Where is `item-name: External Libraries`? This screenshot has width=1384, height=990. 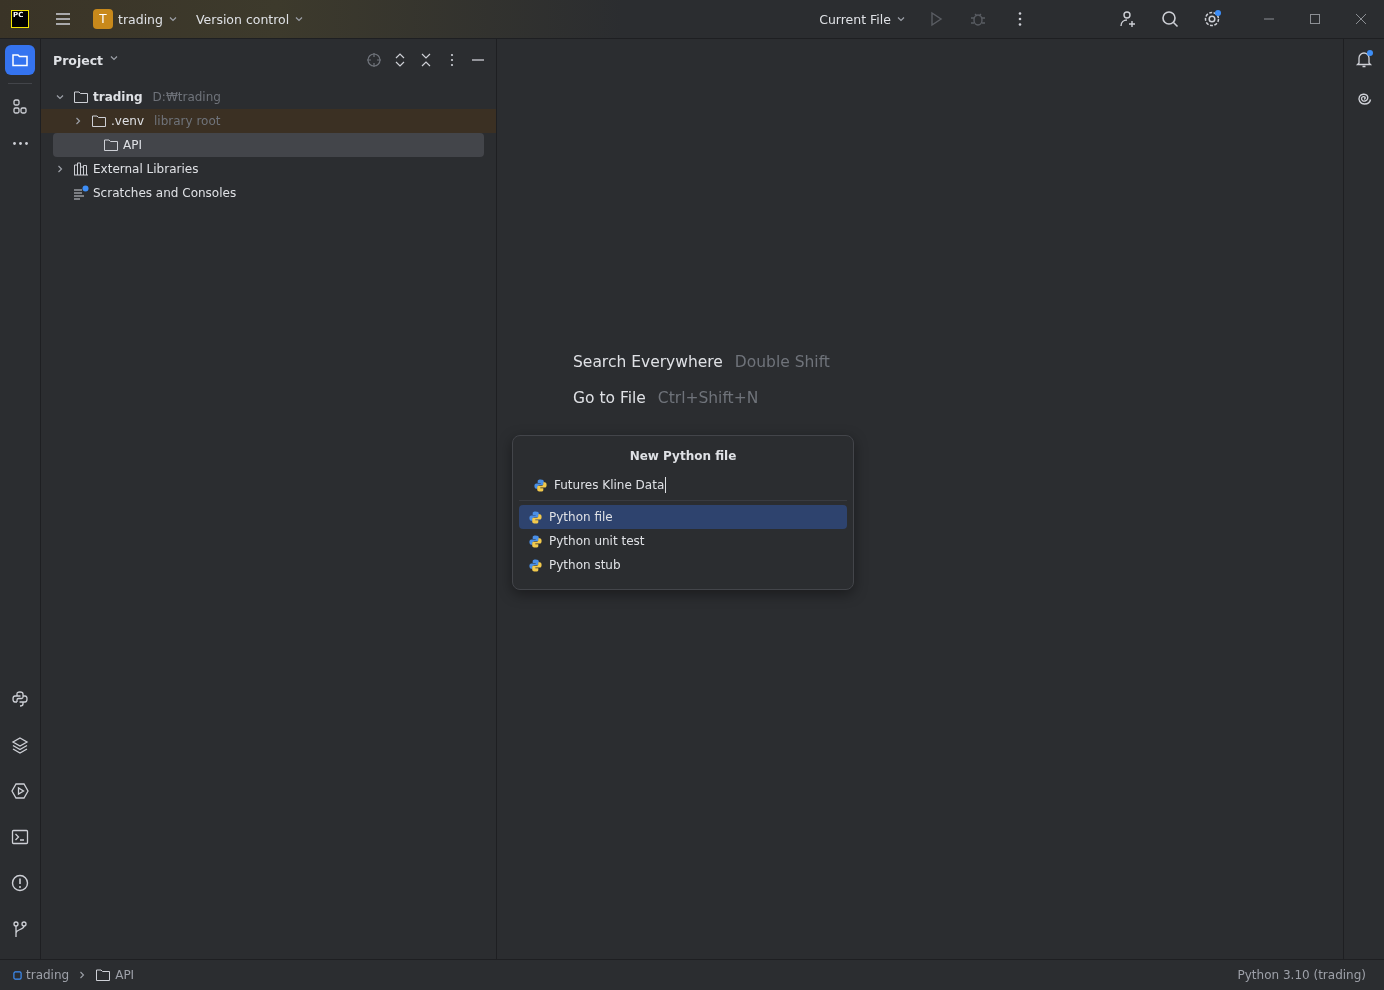 item-name: External Libraries is located at coordinates (146, 169).